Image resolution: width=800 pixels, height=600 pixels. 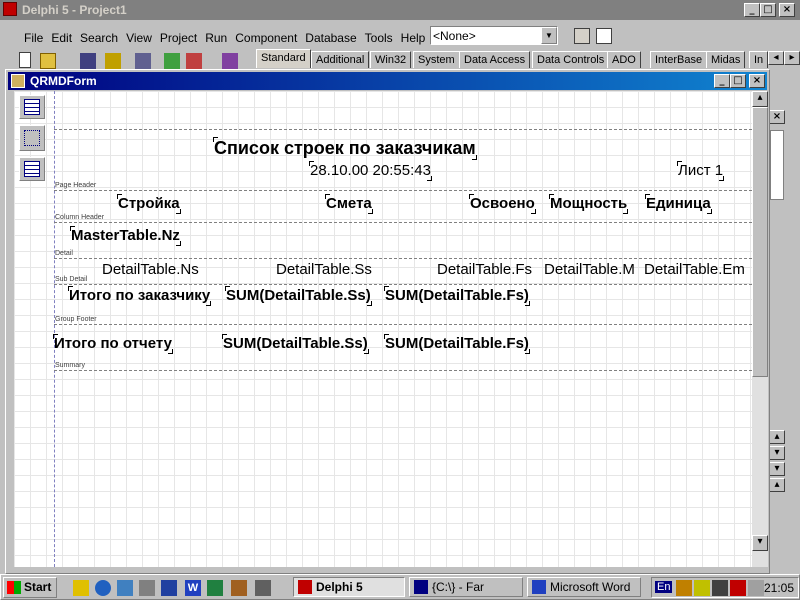 What do you see at coordinates (593, 270) in the screenshot?
I see `detail-field-m: DetailTable.M` at bounding box center [593, 270].